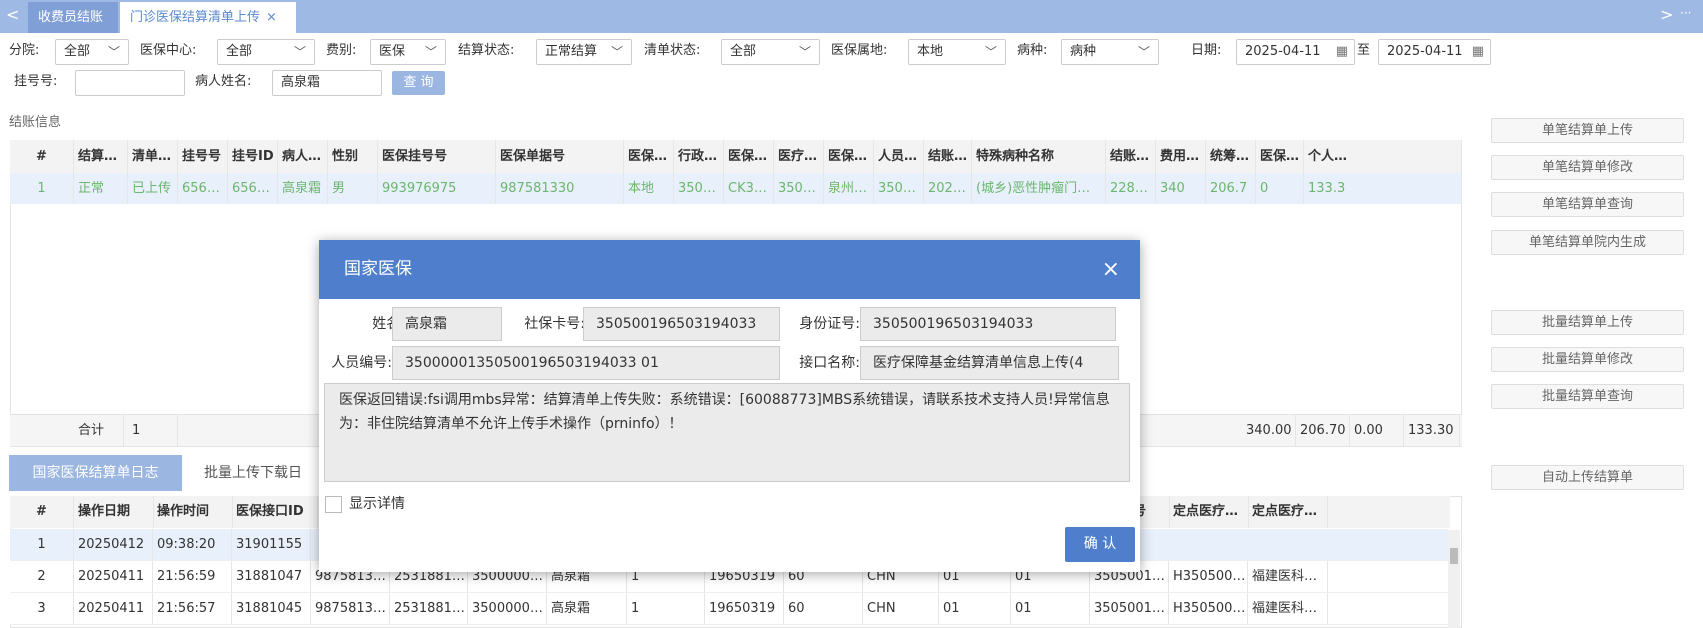  What do you see at coordinates (829, 324) in the screenshot?
I see `id-label: 身份证号:` at bounding box center [829, 324].